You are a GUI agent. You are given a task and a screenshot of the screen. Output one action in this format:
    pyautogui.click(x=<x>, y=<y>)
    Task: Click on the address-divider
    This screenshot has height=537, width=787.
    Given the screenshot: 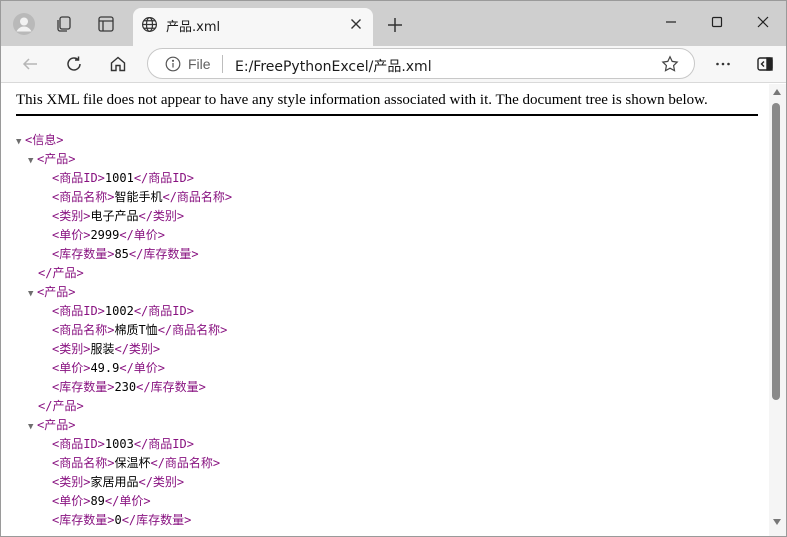 What is the action you would take?
    pyautogui.click(x=222, y=64)
    